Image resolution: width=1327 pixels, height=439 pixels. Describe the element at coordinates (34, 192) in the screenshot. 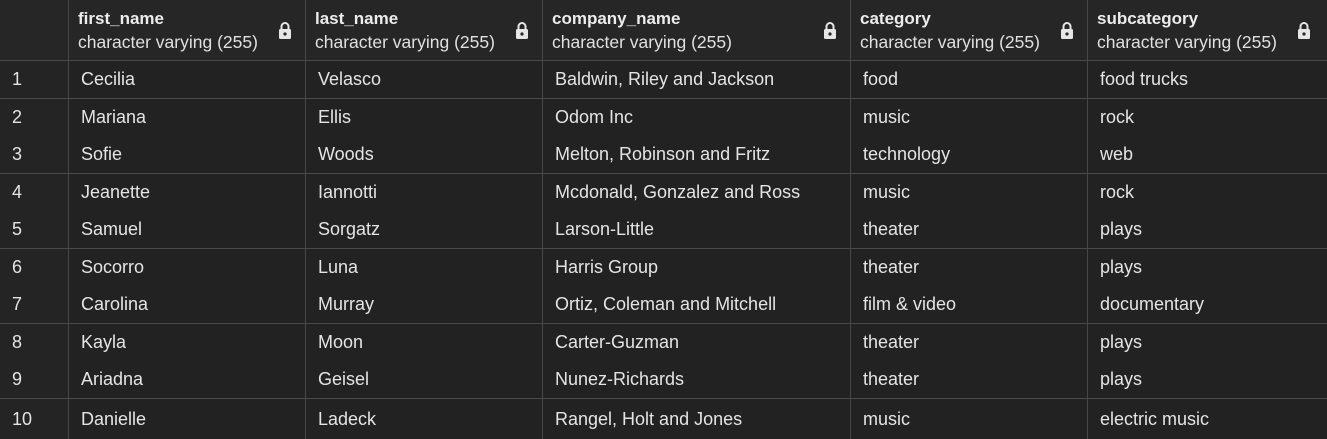

I see `row-number: 4` at that location.